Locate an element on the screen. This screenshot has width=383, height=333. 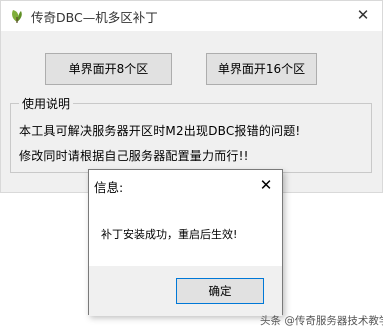
usage-line-2: 修改同时请根据自己服务器配置量力而行!! is located at coordinates (134, 156).